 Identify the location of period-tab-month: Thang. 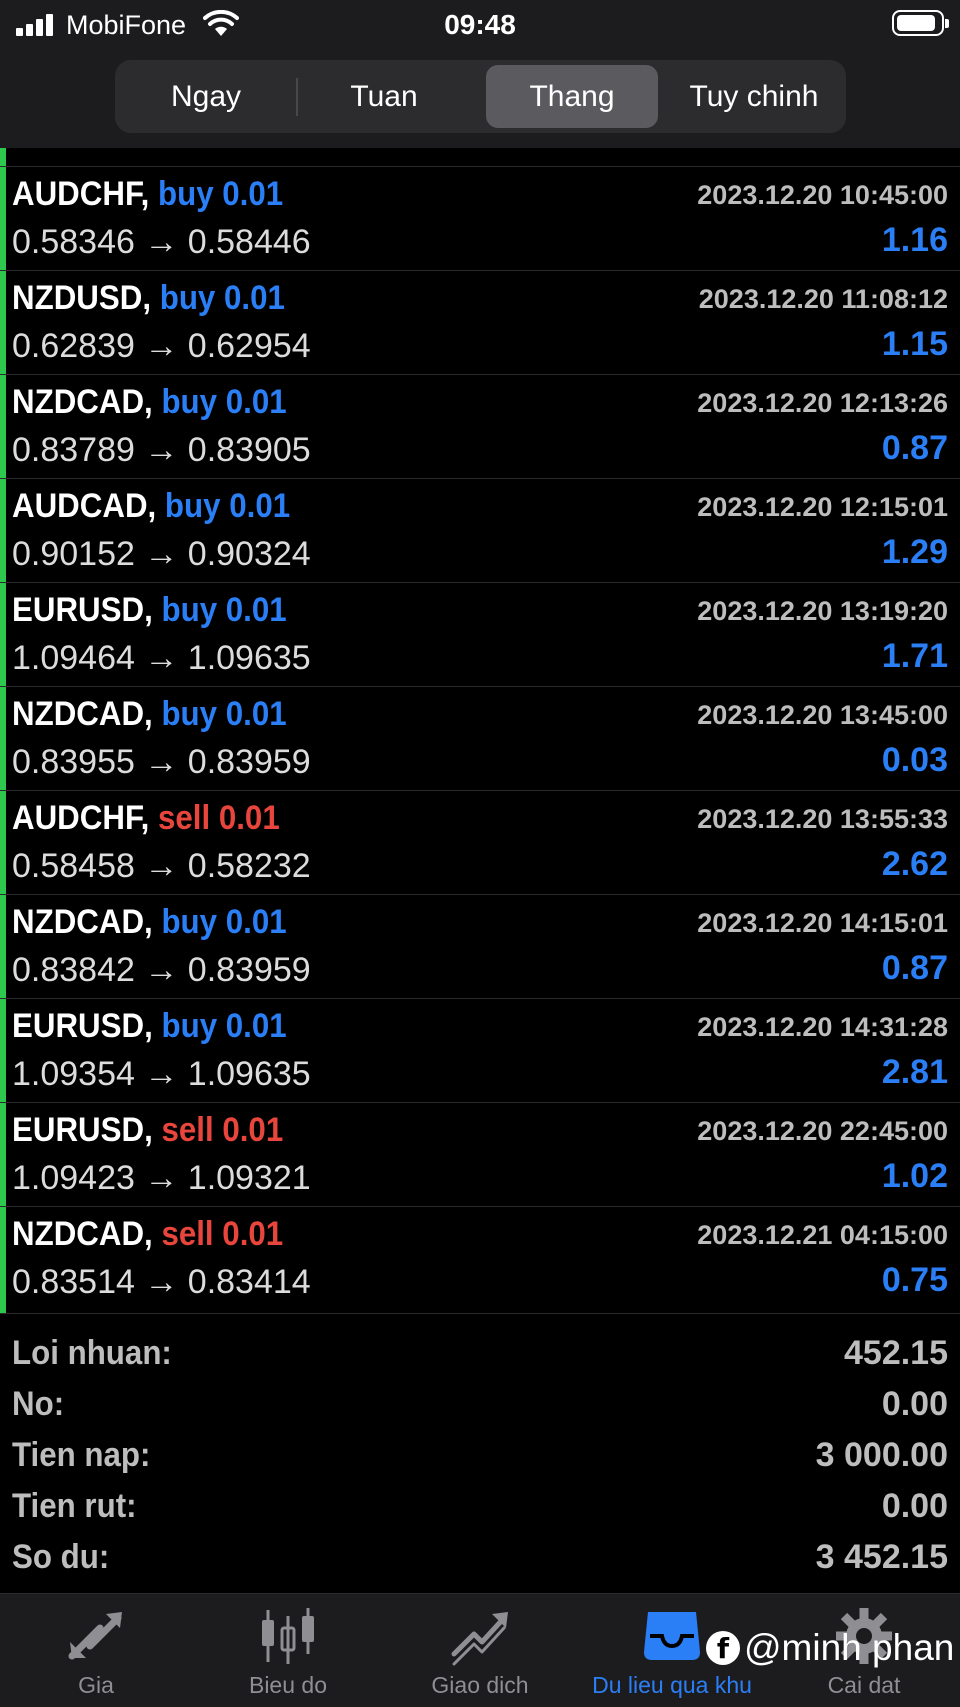
(572, 96).